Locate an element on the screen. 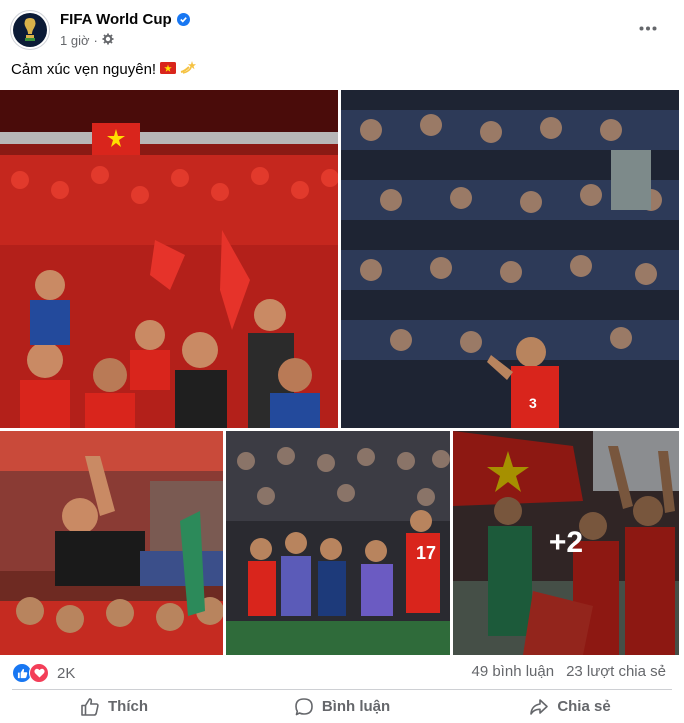 Image resolution: width=684 pixels, height=723 pixels. like-label: Thích is located at coordinates (128, 706).